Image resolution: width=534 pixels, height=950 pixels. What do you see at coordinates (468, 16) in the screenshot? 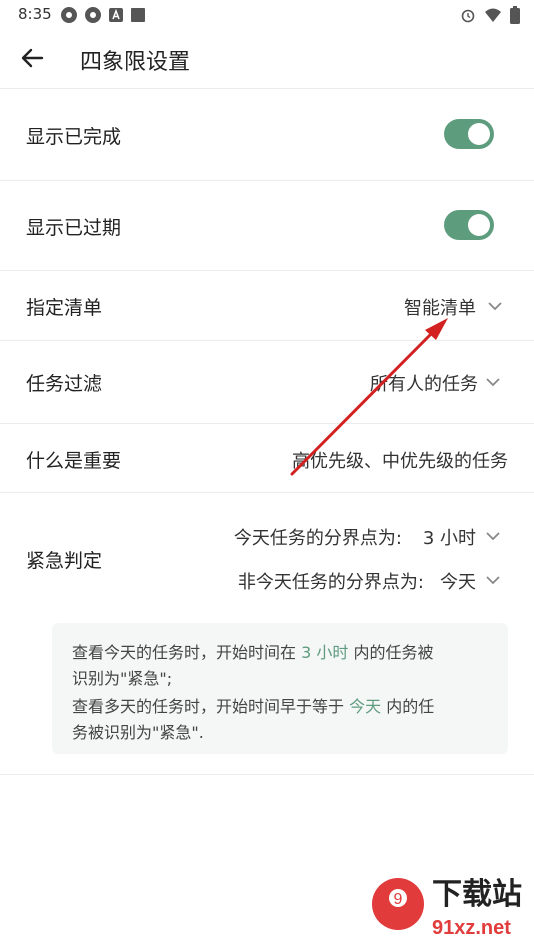
I see `alarm-icon` at bounding box center [468, 16].